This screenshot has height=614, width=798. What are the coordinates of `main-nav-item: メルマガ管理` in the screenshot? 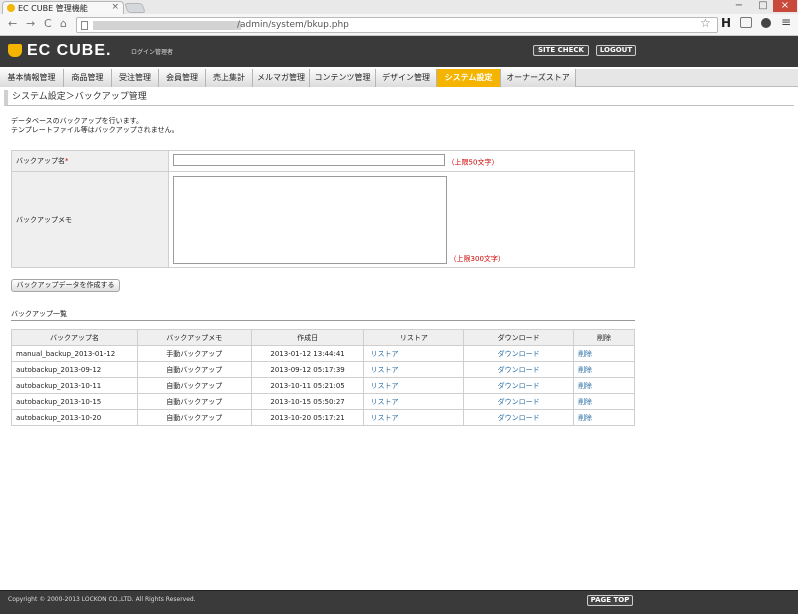 It's located at (281, 78).